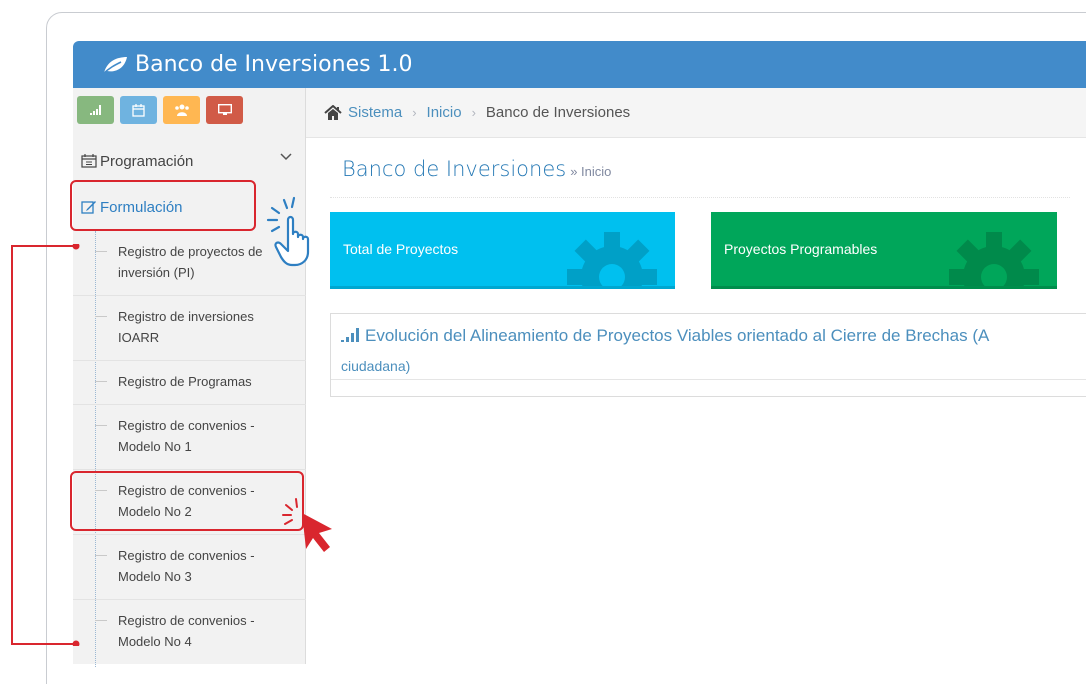 The image size is (1086, 684). Describe the element at coordinates (286, 157) in the screenshot. I see `chevron-down-icon` at that location.